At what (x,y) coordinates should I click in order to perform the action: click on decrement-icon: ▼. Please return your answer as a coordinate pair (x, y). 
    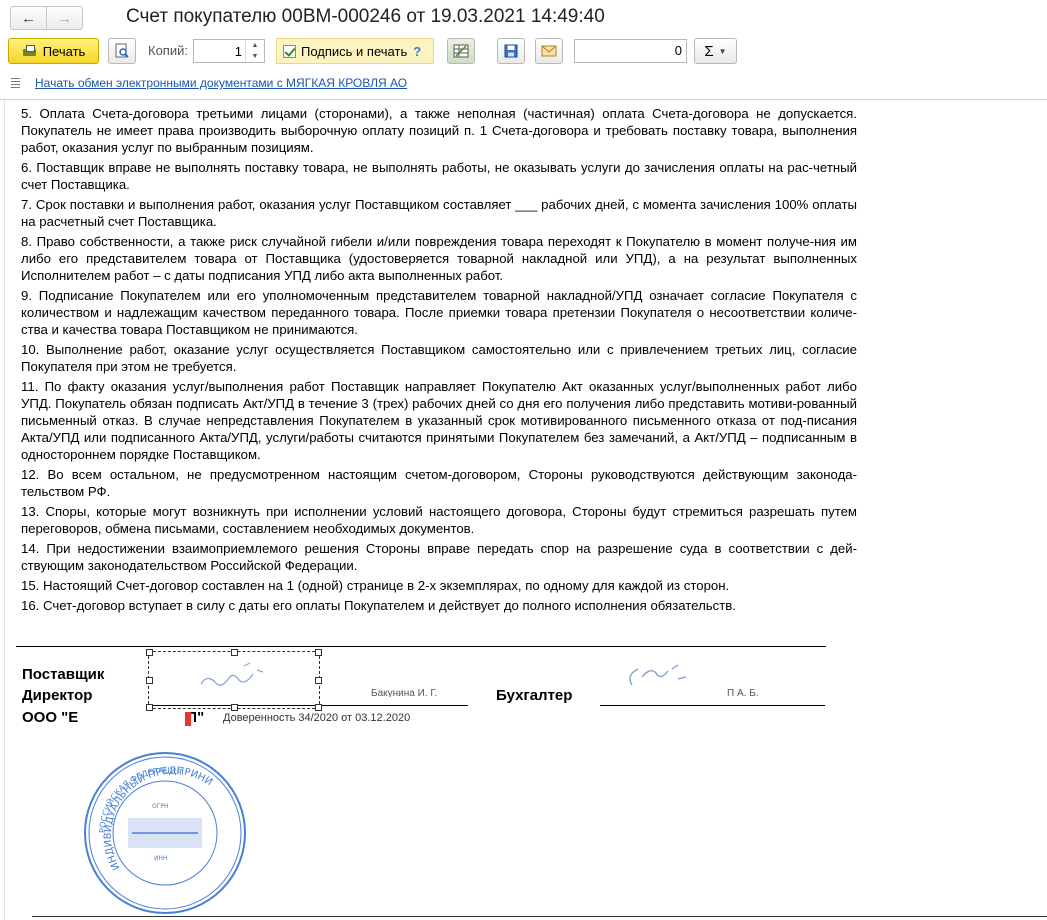
    Looking at the image, I should click on (255, 56).